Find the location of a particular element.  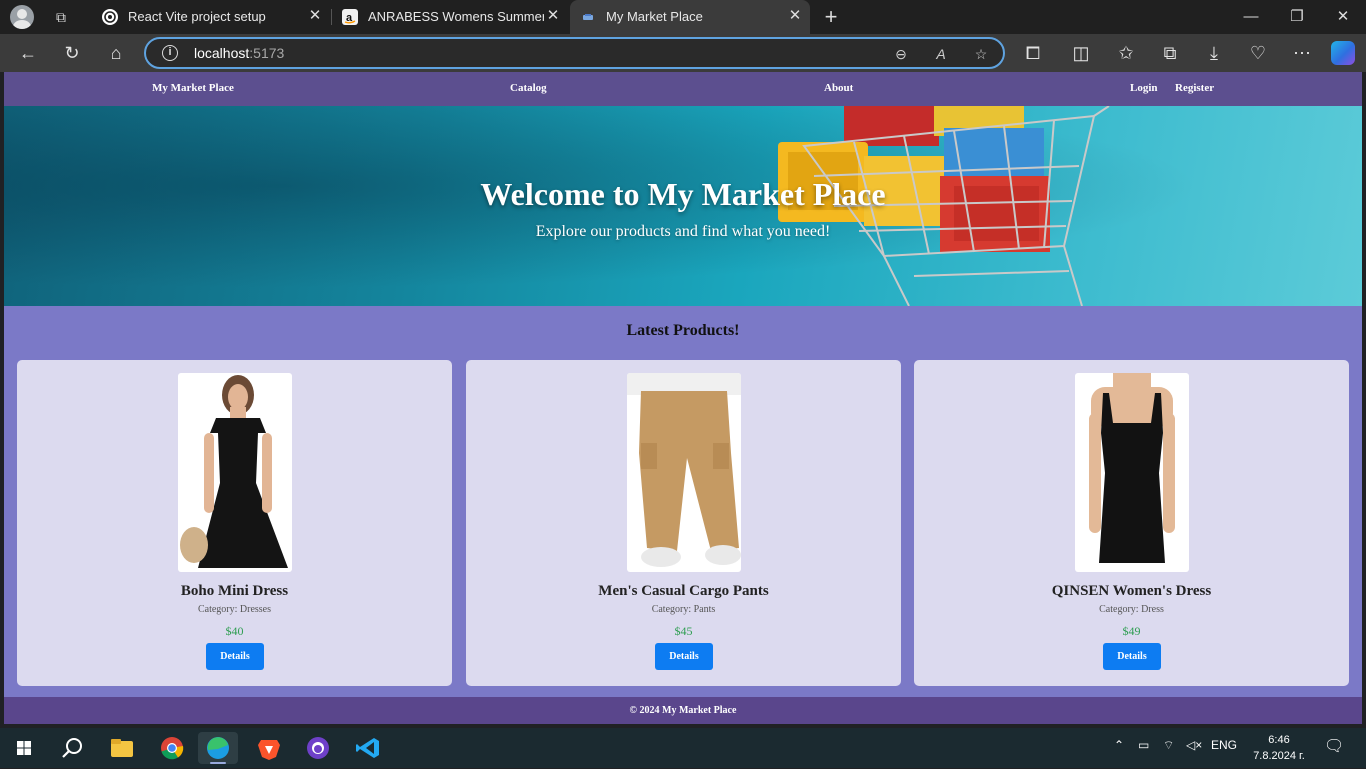

new-tab-button: + is located at coordinates (831, 17).